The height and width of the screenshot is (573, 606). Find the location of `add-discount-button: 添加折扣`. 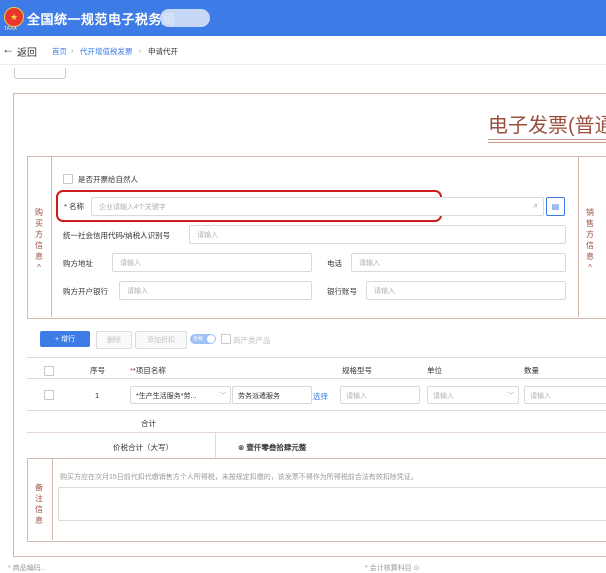

add-discount-button: 添加折扣 is located at coordinates (161, 340).